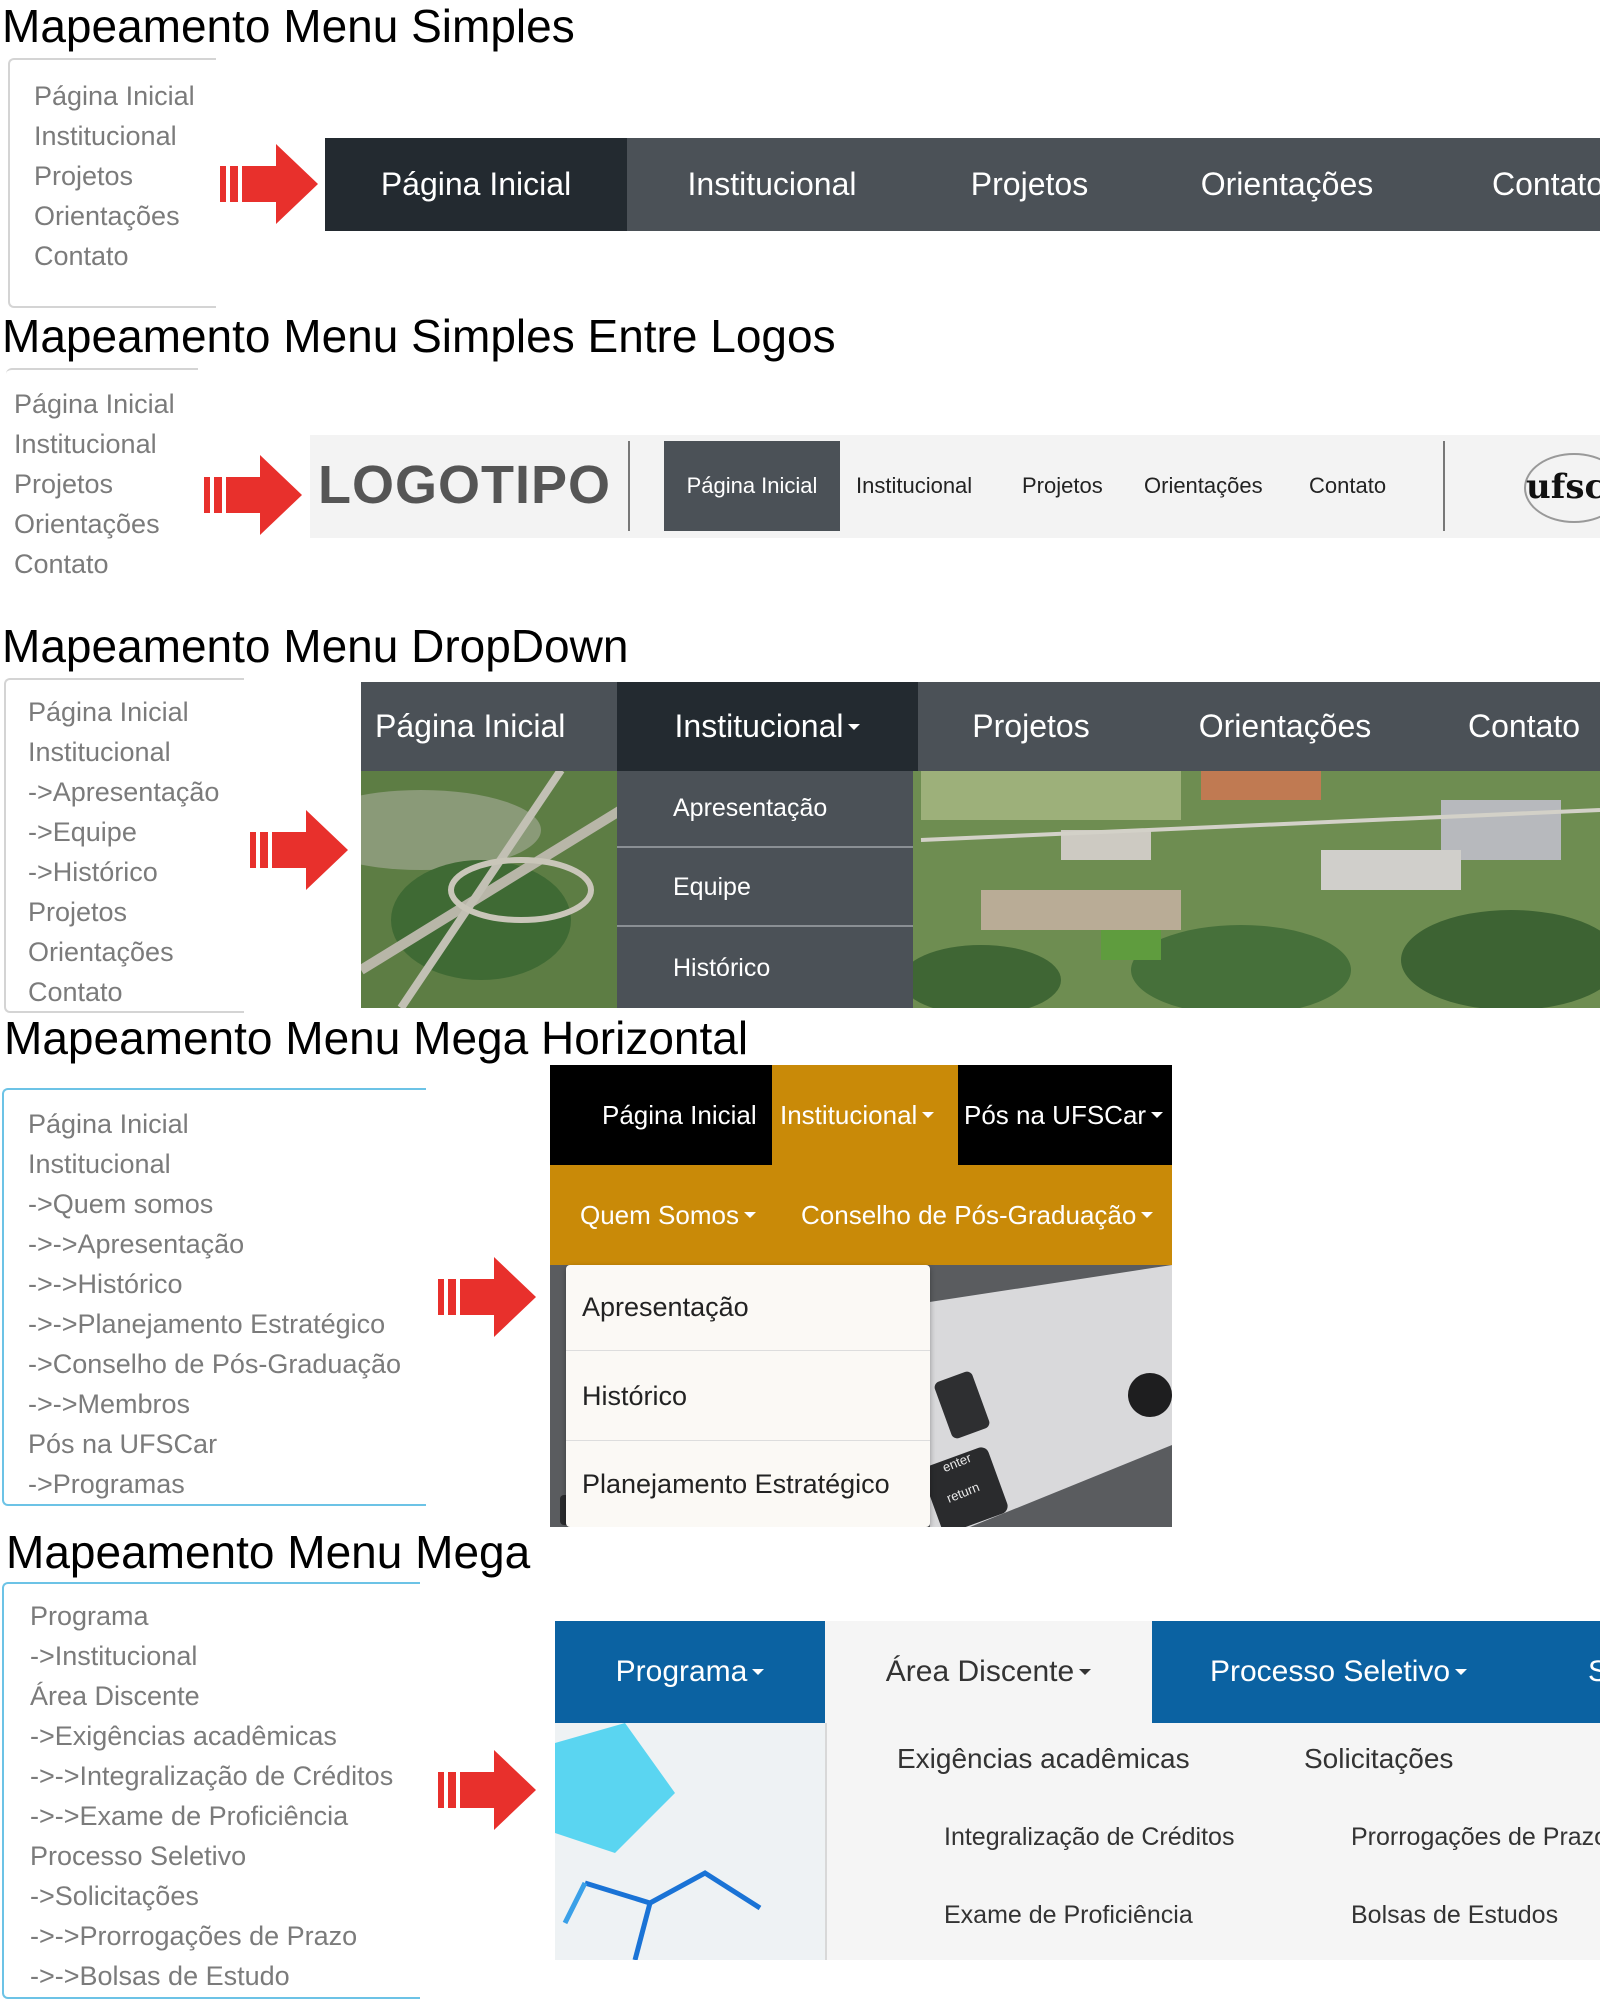 This screenshot has width=1600, height=2000. I want to click on list-item: ->->Histórico, so click(105, 1284).